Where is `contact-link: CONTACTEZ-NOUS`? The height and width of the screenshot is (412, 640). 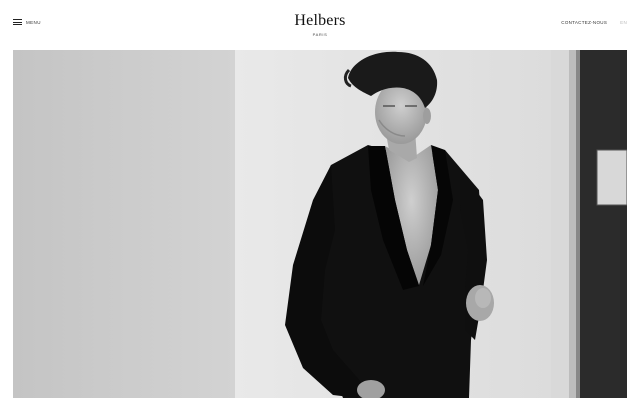
contact-link: CONTACTEZ-NOUS is located at coordinates (584, 22).